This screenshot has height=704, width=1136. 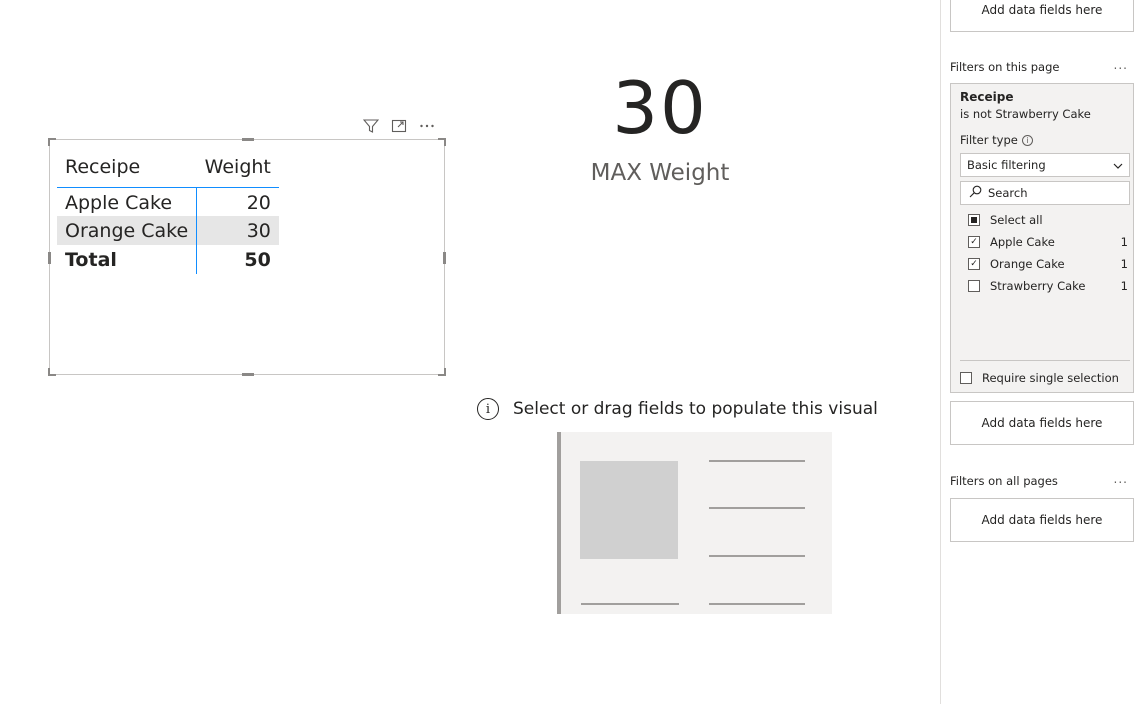 I want to click on filter-field-name: Receipe, so click(x=987, y=97).